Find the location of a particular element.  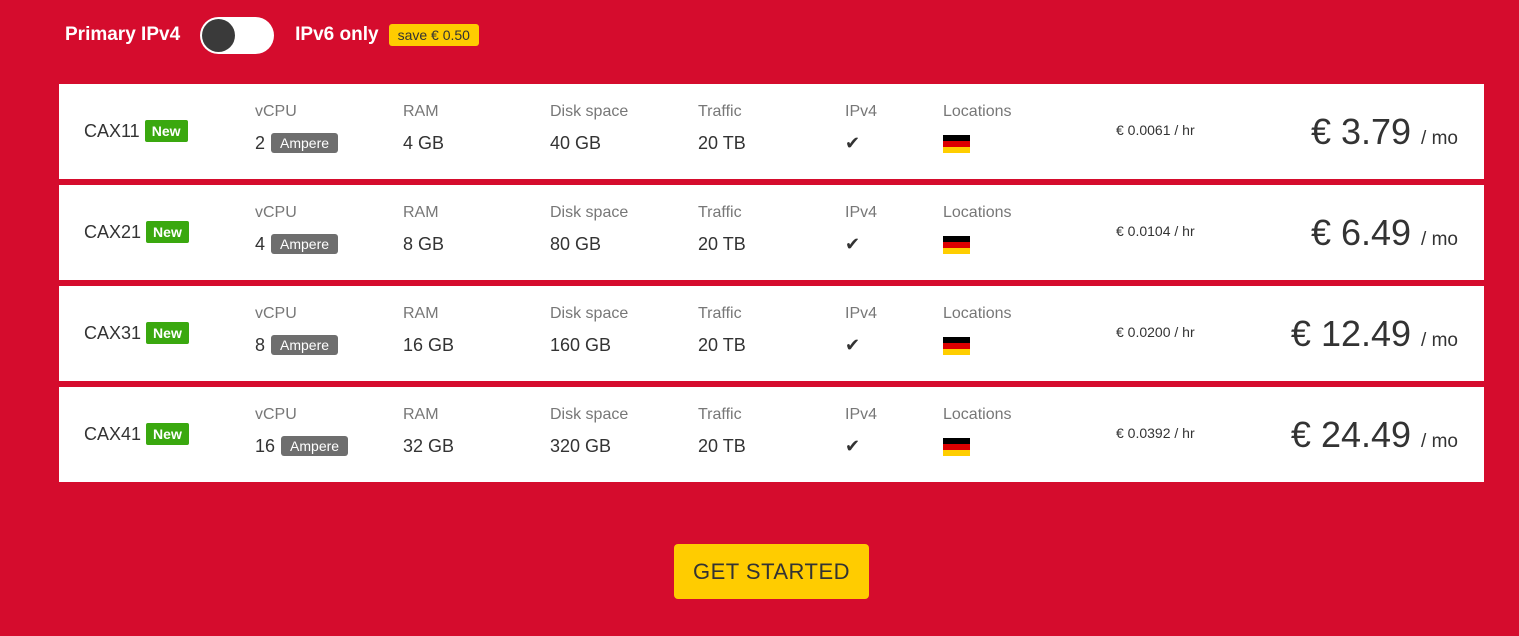

vcpu-value: 16 is located at coordinates (265, 445).